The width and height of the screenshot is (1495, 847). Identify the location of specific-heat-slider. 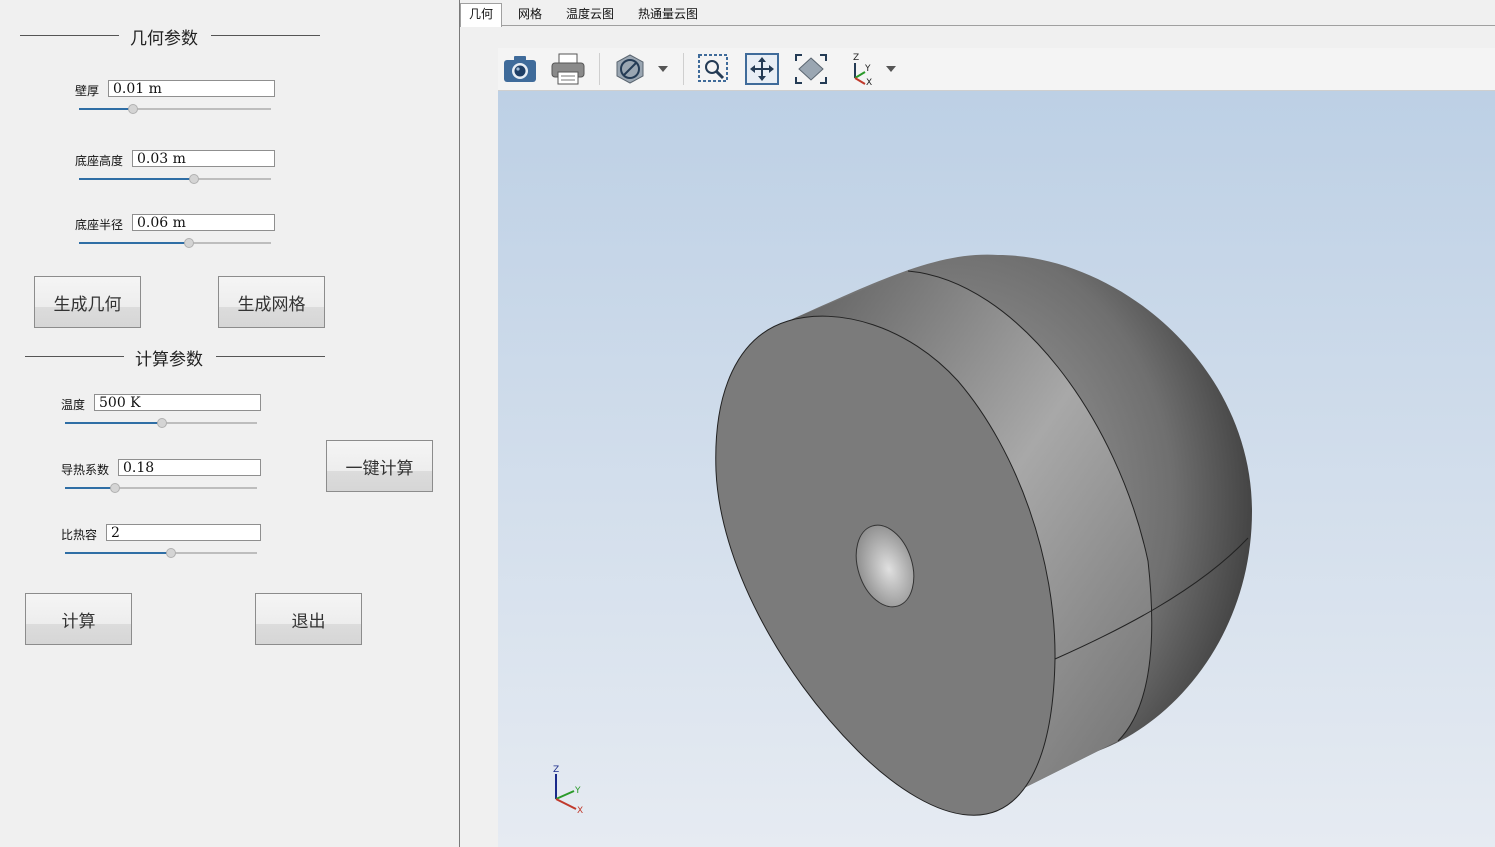
(161, 553).